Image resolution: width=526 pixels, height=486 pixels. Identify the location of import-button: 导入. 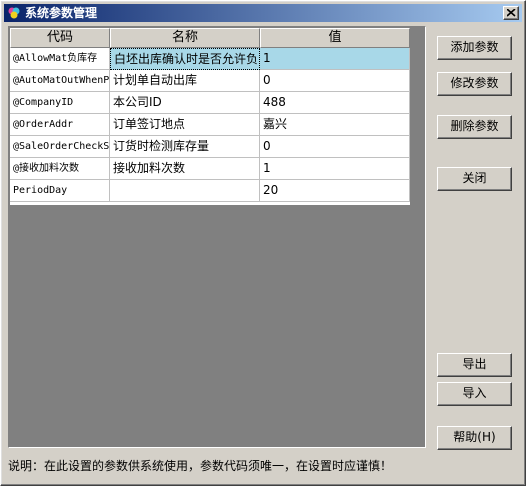
(474, 394).